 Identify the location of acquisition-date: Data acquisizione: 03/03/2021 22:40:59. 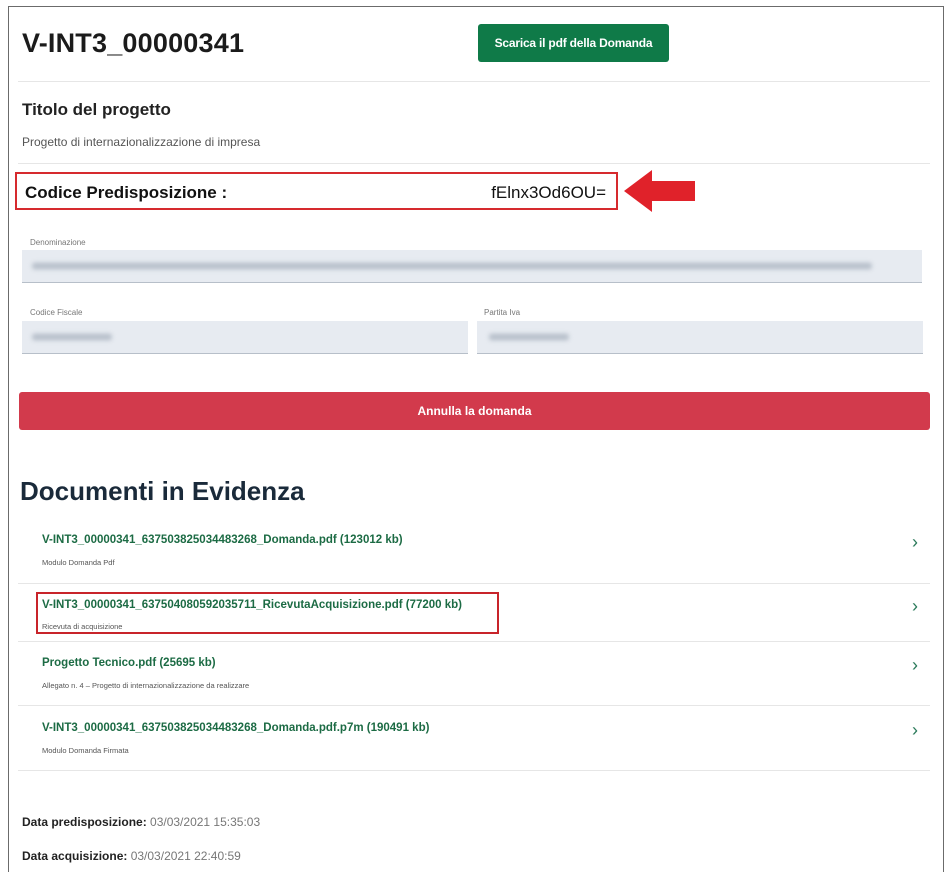
(131, 856).